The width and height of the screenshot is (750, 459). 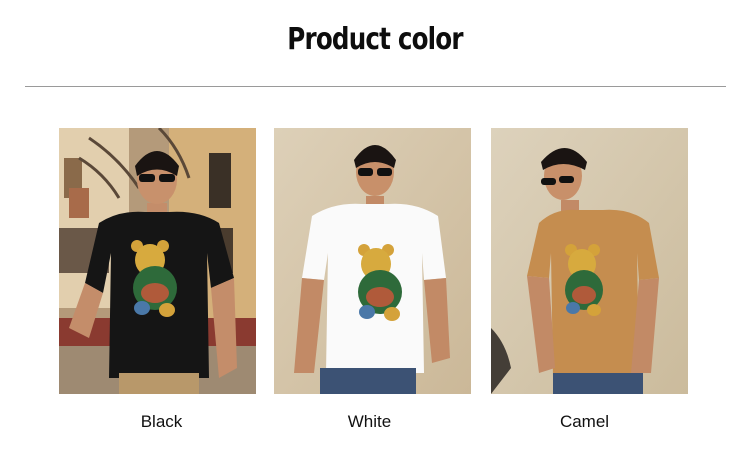 What do you see at coordinates (369, 421) in the screenshot?
I see `color-label-white: White` at bounding box center [369, 421].